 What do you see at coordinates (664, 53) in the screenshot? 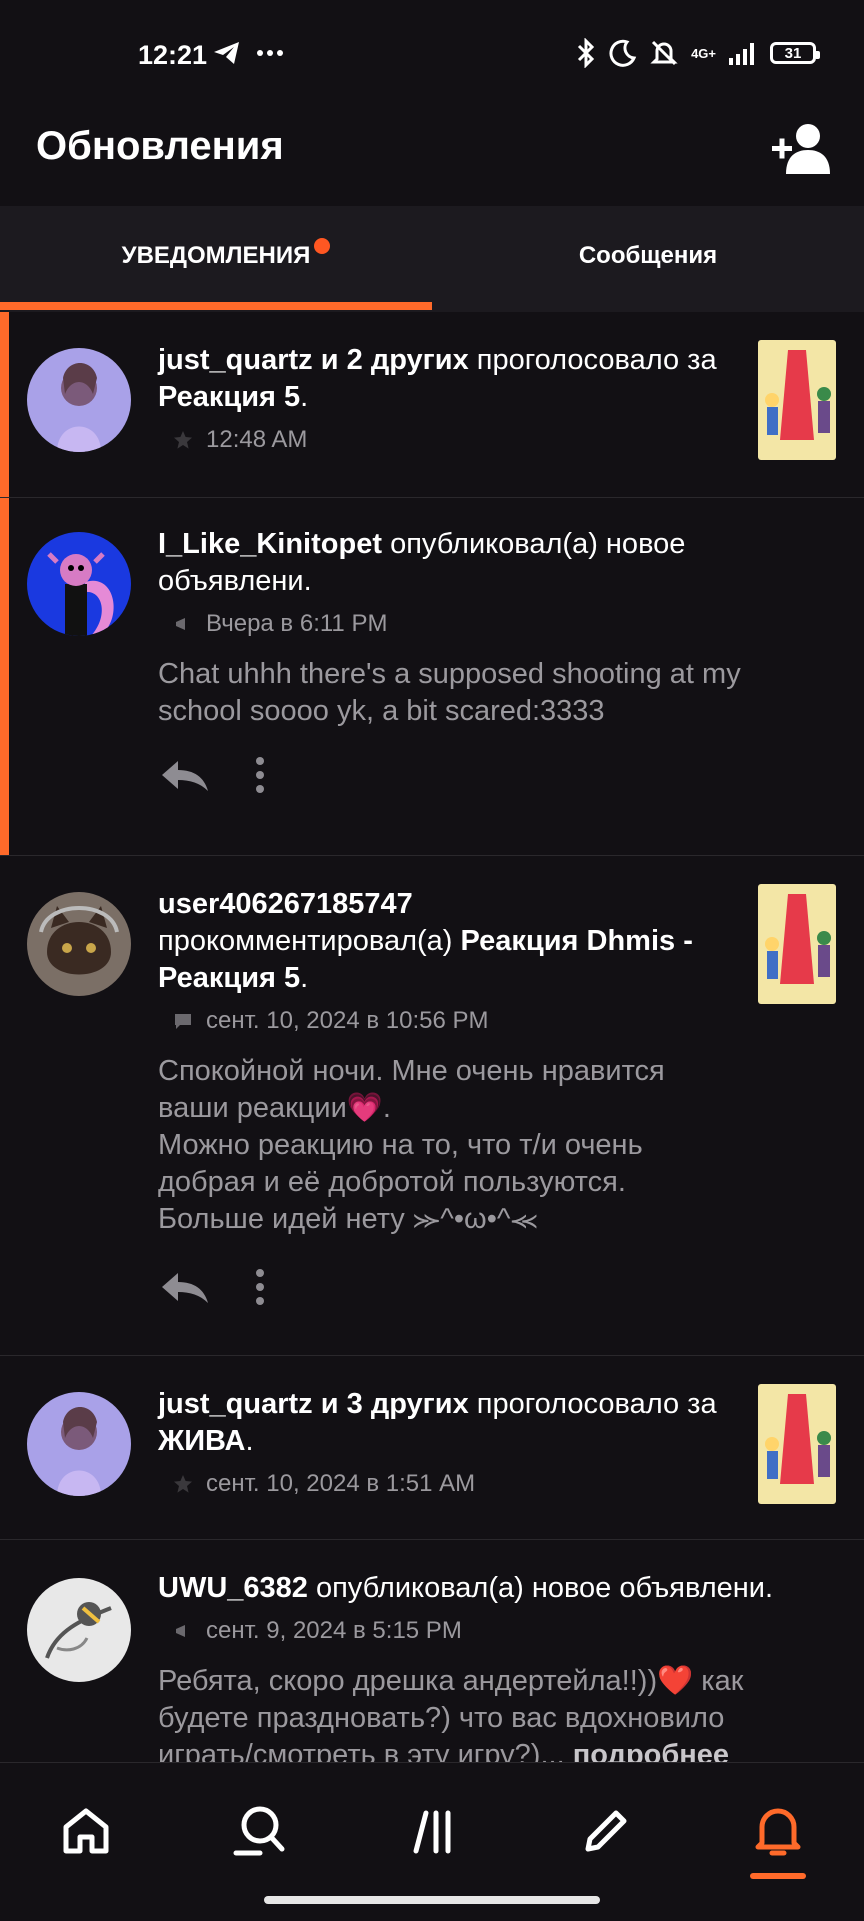
I see `bell-muted-icon` at bounding box center [664, 53].